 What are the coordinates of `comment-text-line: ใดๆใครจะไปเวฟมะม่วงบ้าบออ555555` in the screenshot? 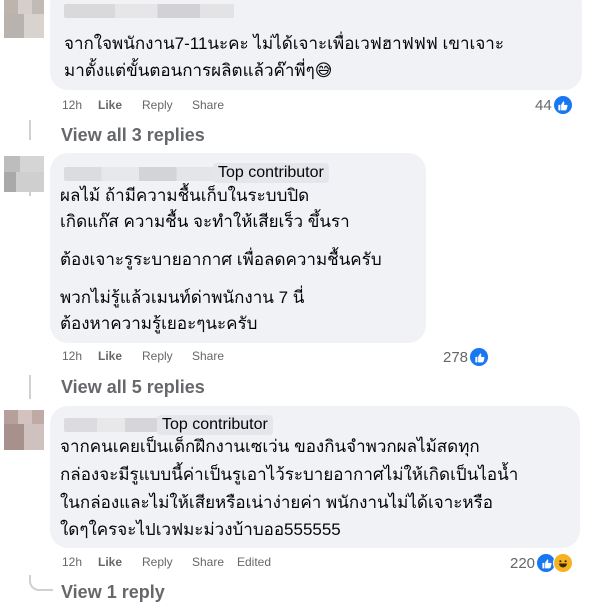 It's located at (200, 529).